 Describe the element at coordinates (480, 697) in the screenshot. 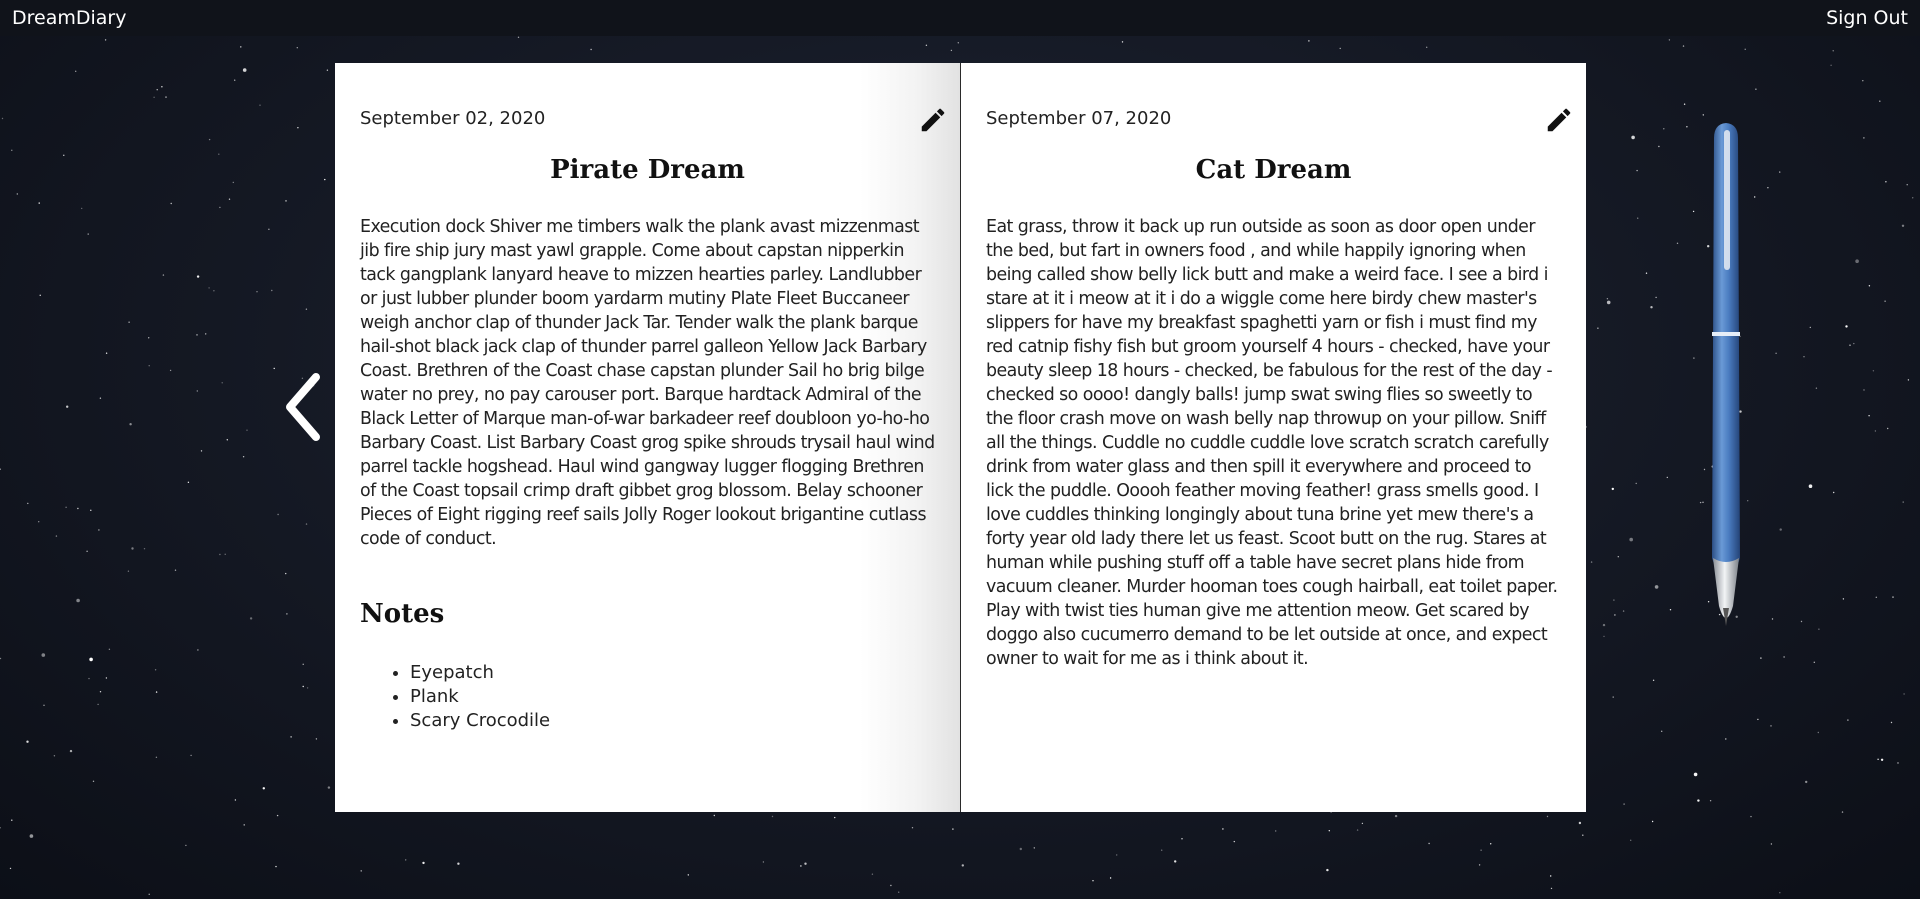

I see `list-item: Plank` at that location.